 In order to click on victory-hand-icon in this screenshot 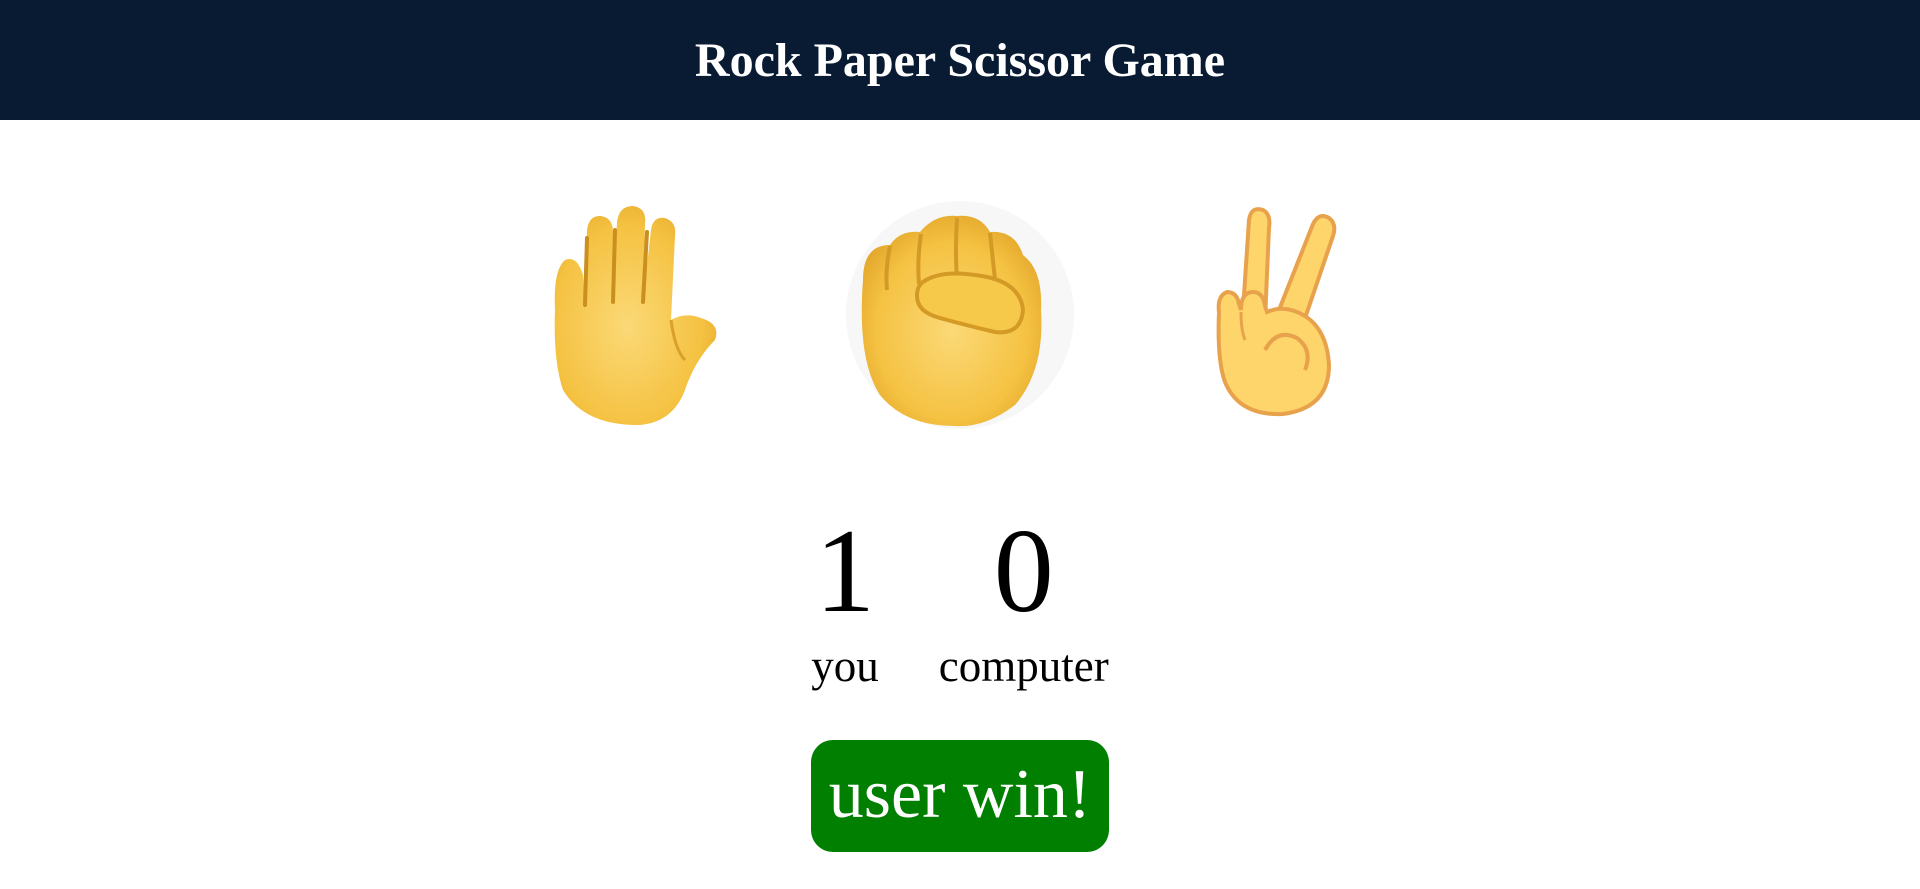, I will do `click(1276, 312)`.